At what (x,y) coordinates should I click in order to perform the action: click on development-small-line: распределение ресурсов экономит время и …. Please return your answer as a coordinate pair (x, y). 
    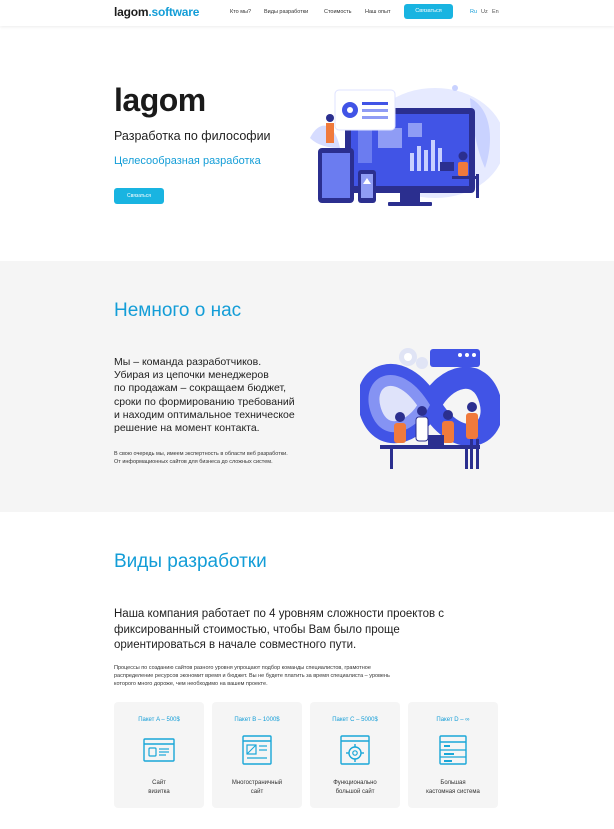
    Looking at the image, I should click on (252, 676).